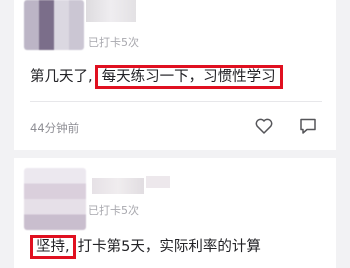 The width and height of the screenshot is (350, 268). I want to click on post-content: 坚持, 打卡第5天，实际利率的计算, so click(145, 247).